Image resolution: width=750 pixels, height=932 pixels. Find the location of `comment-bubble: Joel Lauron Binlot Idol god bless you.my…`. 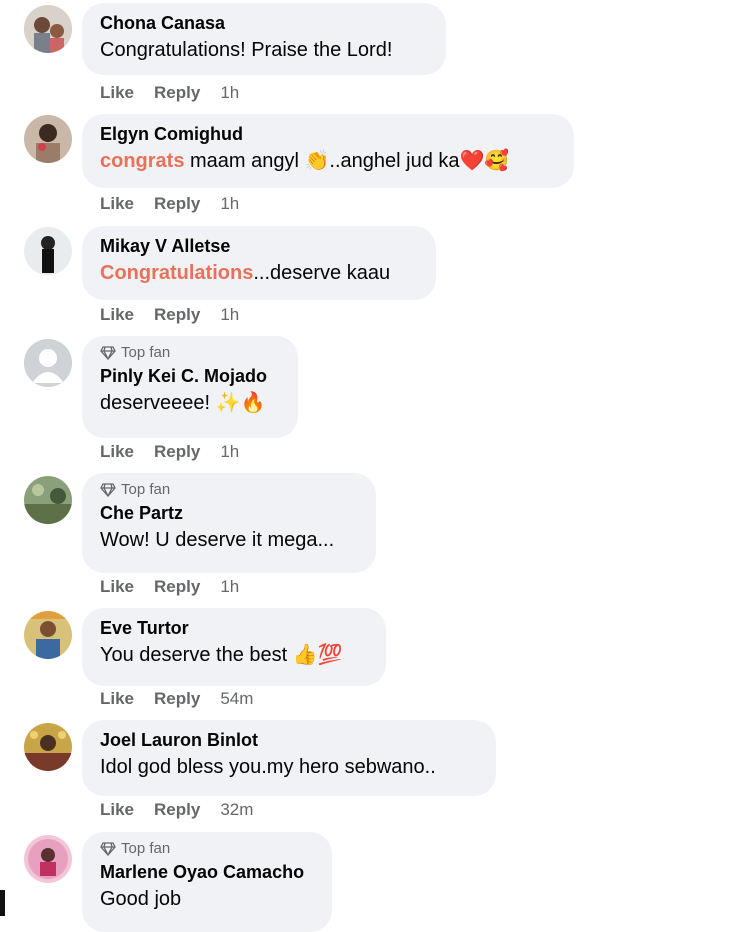

comment-bubble: Joel Lauron Binlot Idol god bless you.my… is located at coordinates (289, 758).